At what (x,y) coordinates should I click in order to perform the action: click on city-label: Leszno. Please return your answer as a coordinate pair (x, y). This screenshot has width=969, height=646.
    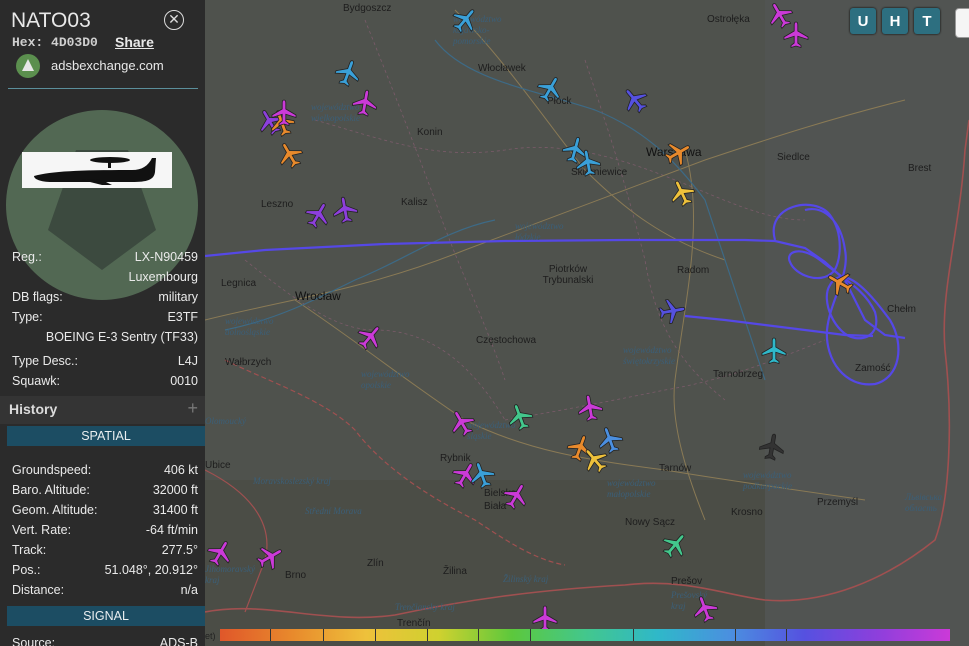
    Looking at the image, I should click on (277, 204).